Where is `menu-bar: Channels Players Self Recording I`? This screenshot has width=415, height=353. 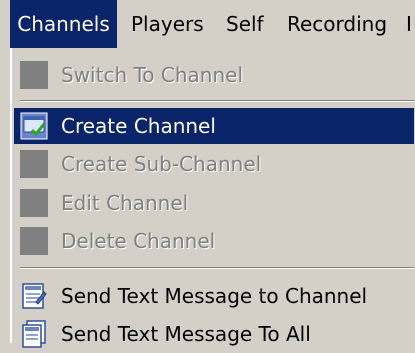
menu-bar: Channels Players Self Recording I is located at coordinates (207, 24).